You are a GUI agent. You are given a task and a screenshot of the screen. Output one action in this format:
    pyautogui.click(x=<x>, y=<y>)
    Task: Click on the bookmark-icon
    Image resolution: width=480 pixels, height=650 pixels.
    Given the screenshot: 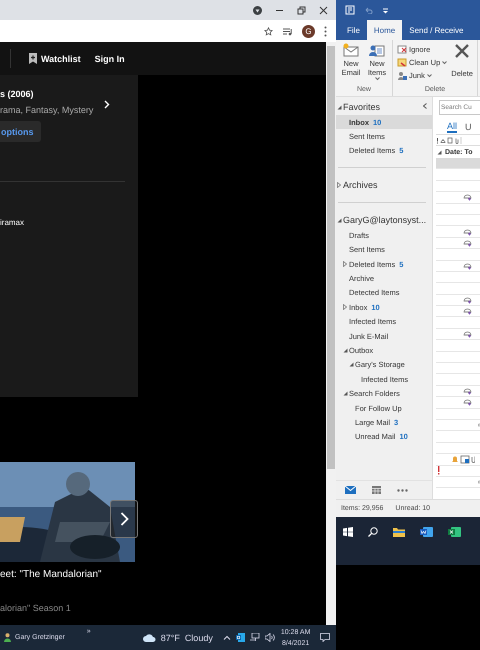 What is the action you would take?
    pyautogui.click(x=33, y=58)
    